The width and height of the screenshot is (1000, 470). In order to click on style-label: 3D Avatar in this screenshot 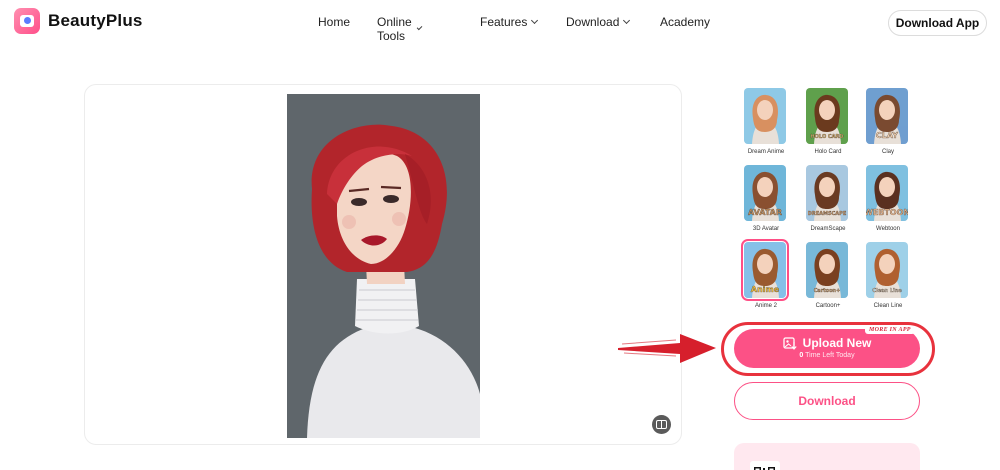, I will do `click(766, 229)`.